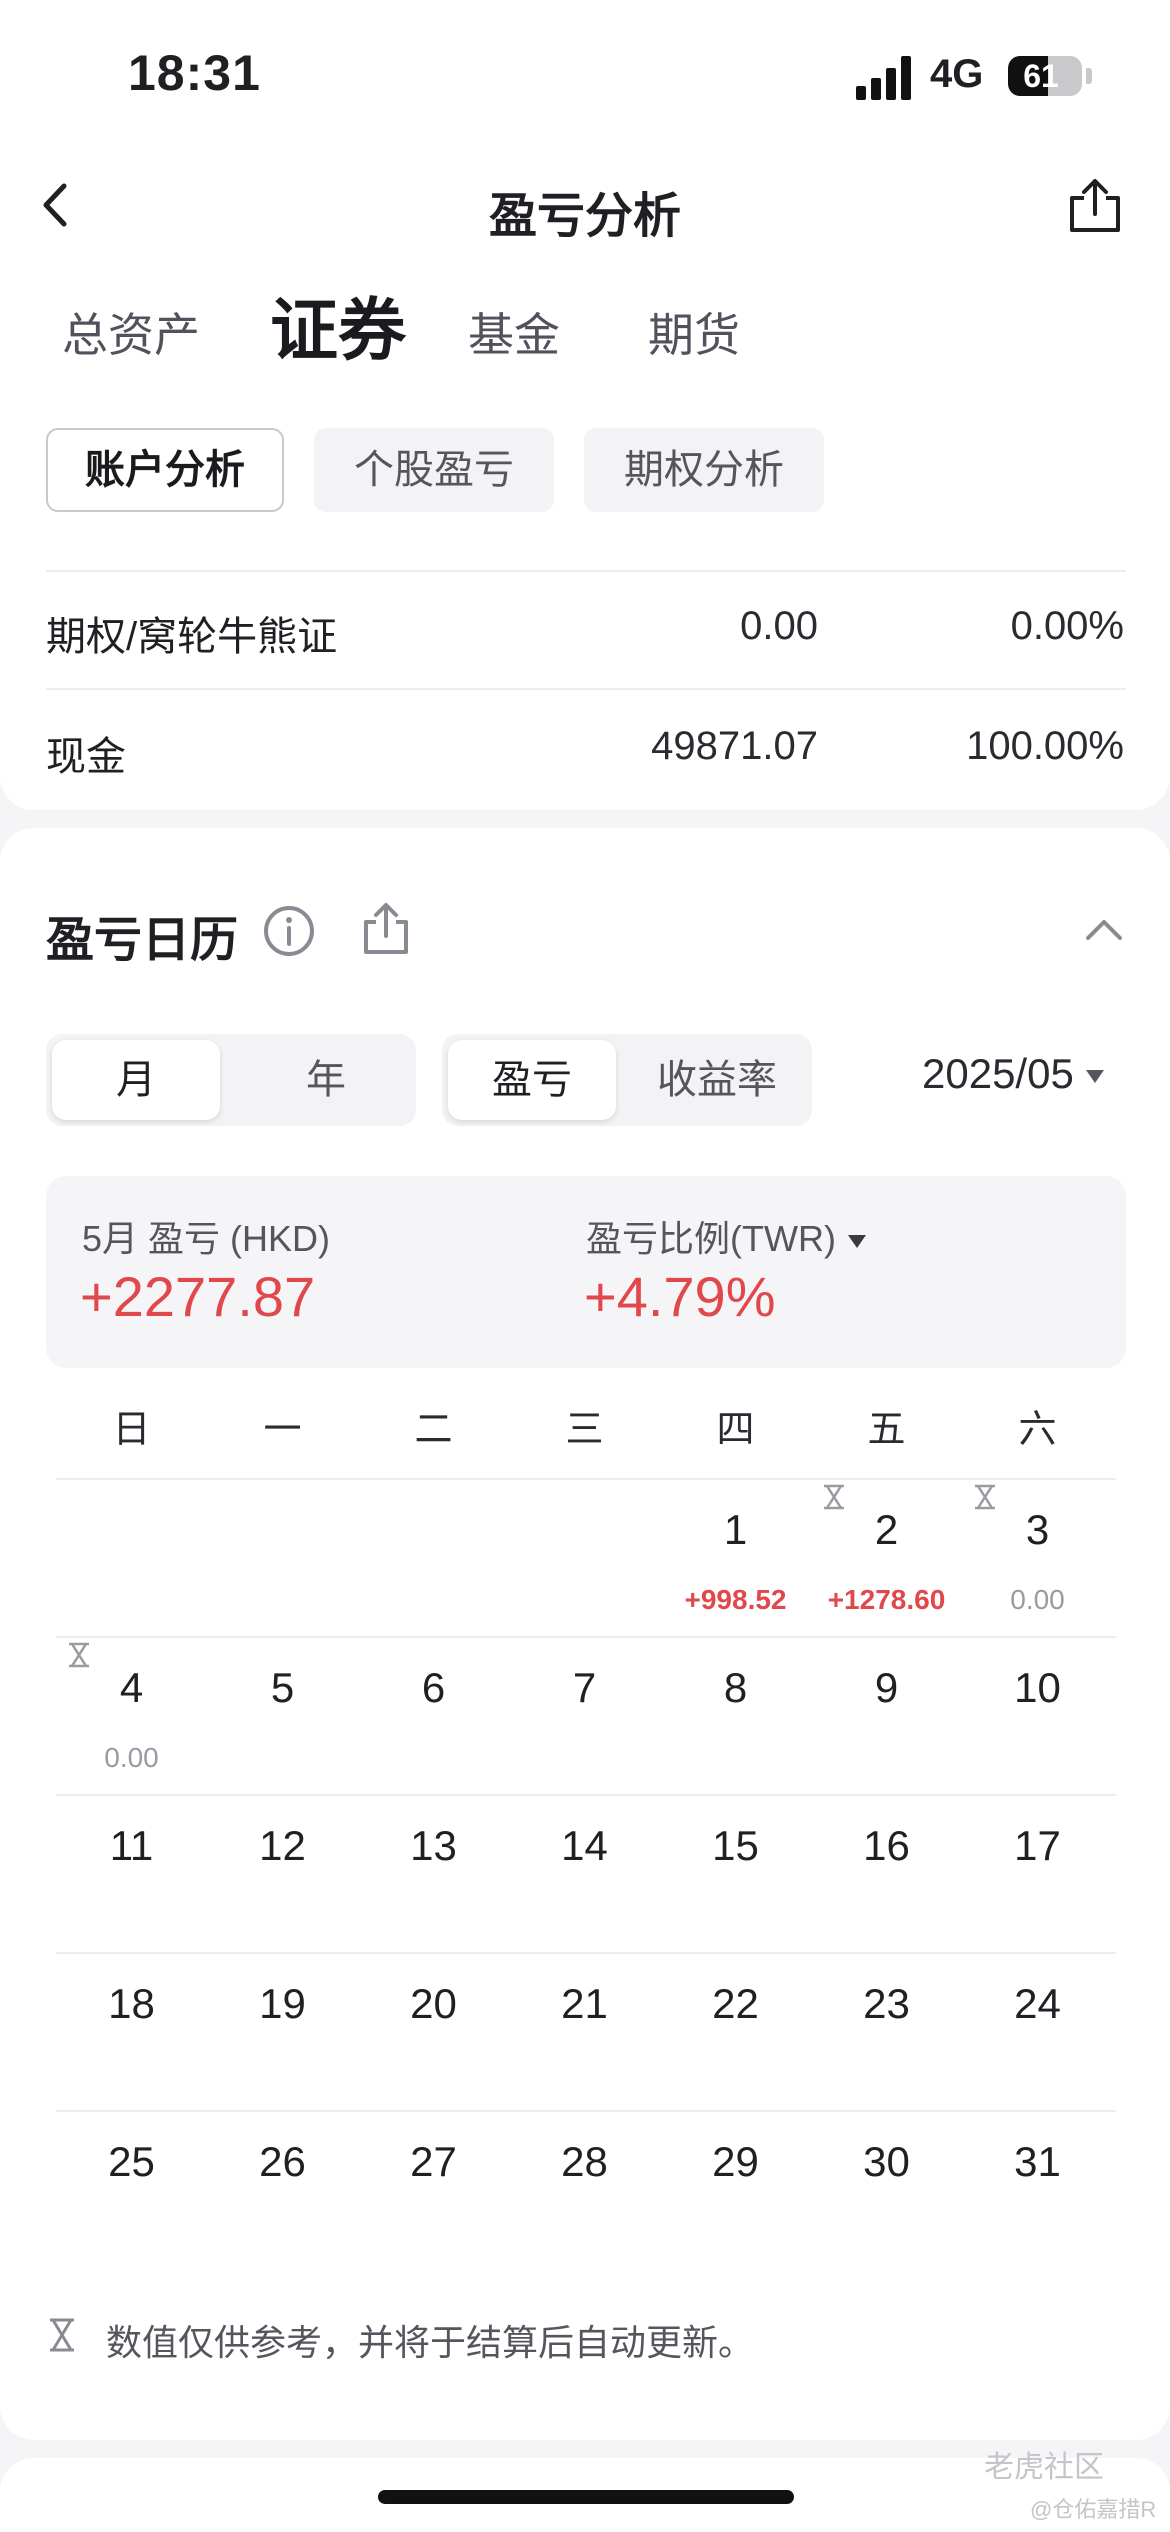 The image size is (1170, 2532). What do you see at coordinates (282, 2162) in the screenshot?
I see `calendar-day-26: 26` at bounding box center [282, 2162].